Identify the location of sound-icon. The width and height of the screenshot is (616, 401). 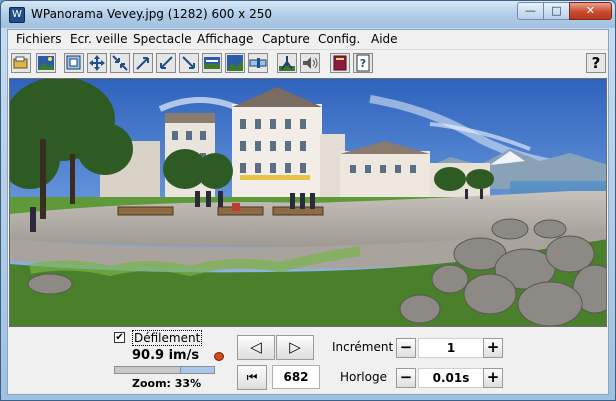
(310, 63).